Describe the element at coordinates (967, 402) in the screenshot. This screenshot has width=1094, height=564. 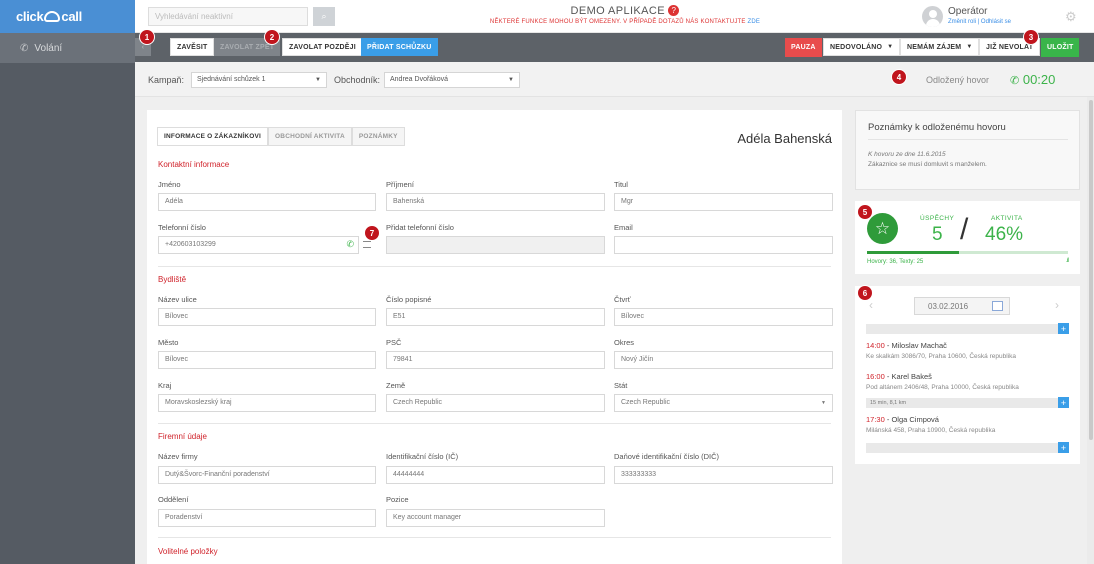
I see `free-slot: 15 min, 8,1 km +` at that location.